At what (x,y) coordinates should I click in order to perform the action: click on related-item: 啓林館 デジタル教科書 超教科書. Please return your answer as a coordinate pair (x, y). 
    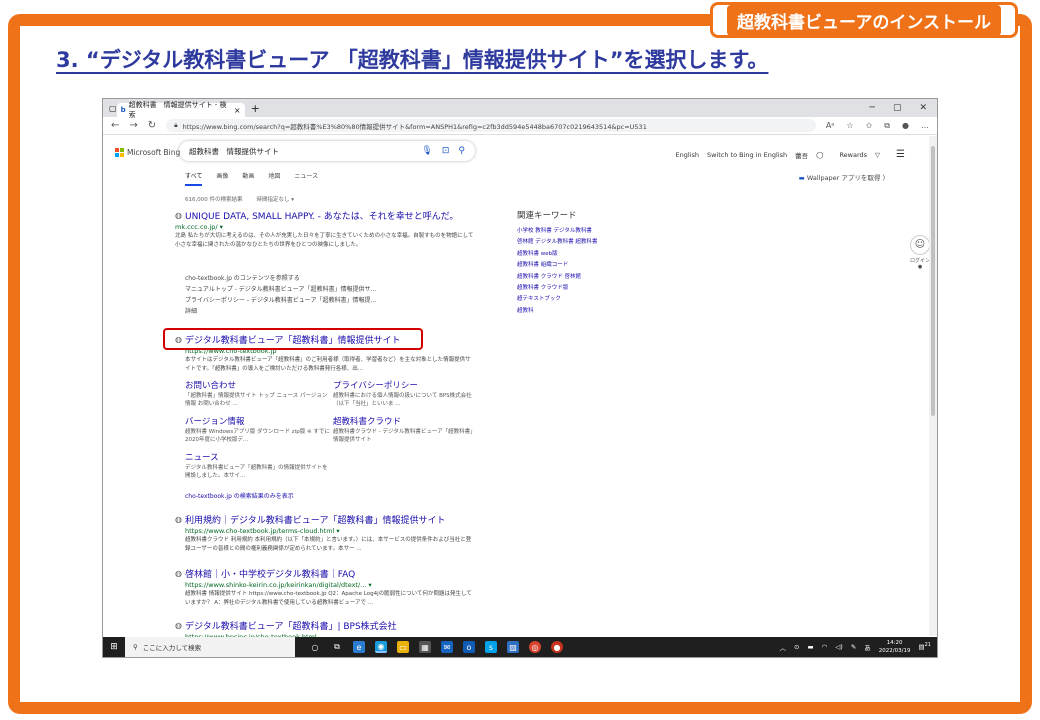
    Looking at the image, I should click on (577, 242).